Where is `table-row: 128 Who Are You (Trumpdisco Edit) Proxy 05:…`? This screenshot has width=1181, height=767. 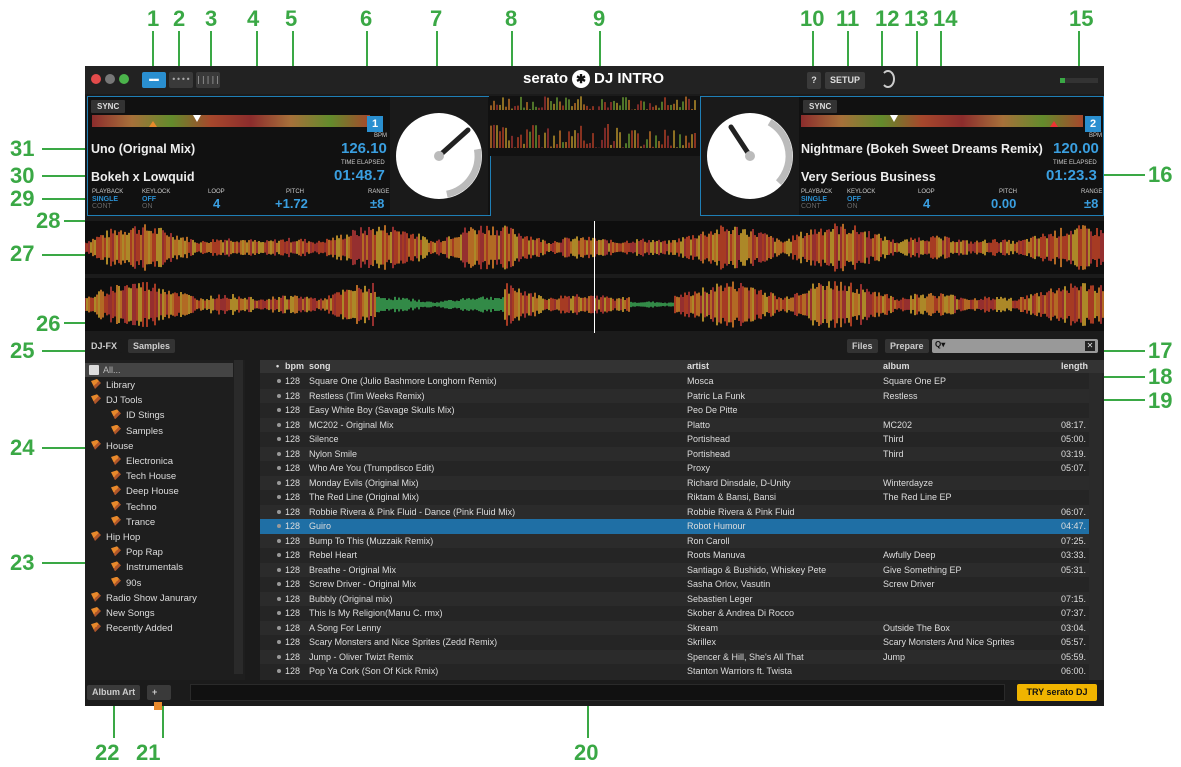
table-row: 128 Who Are You (Trumpdisco Edit) Proxy 05:… is located at coordinates (674, 468).